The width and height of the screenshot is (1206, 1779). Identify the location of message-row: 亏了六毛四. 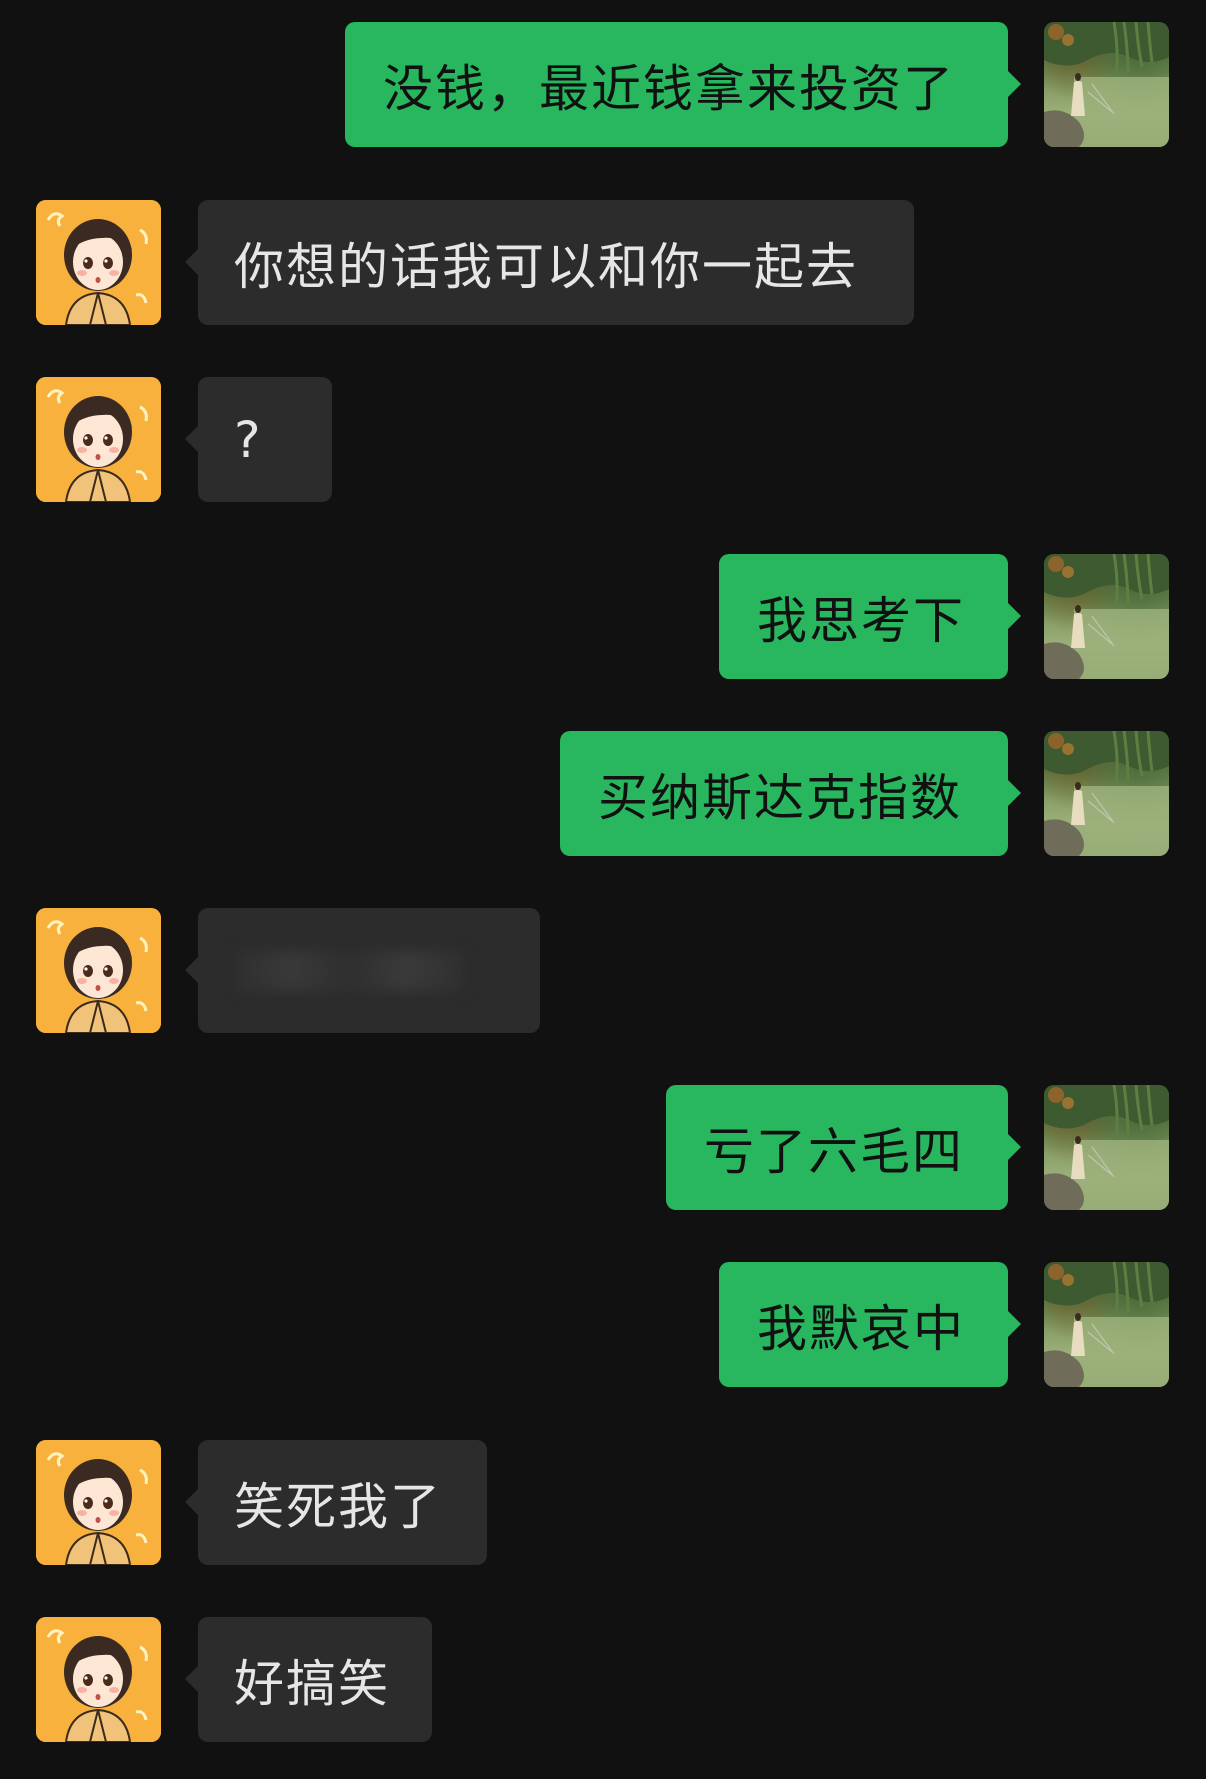
(603, 1147).